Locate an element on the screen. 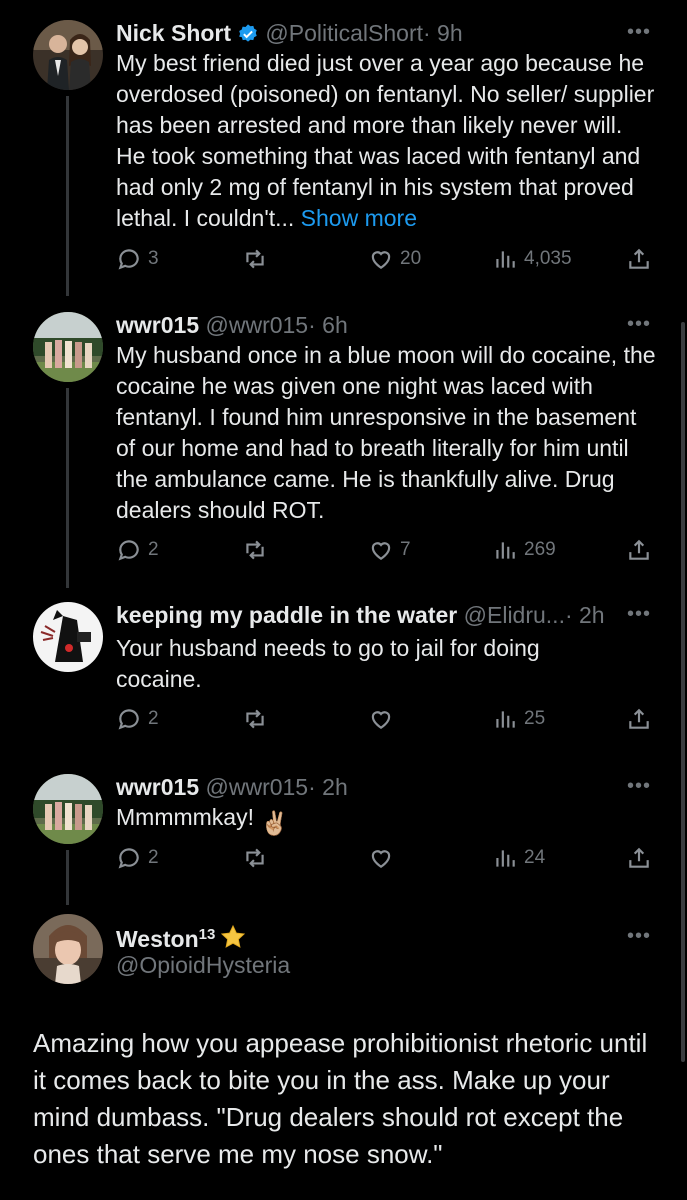  post-time: · 6h is located at coordinates (328, 325).